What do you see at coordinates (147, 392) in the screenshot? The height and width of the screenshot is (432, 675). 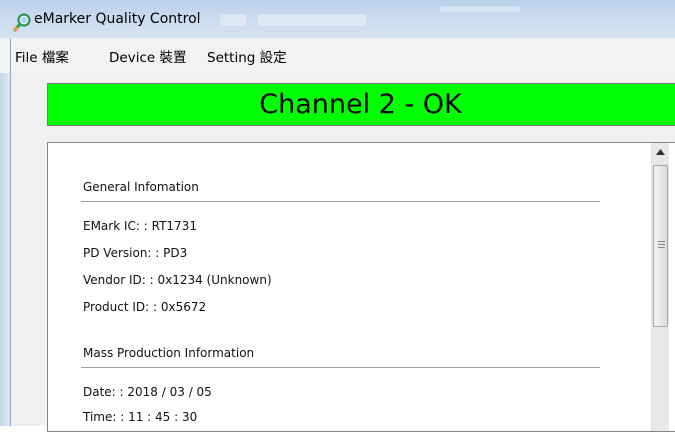 I see `date-field: Date: : 2018 / 03 / 05` at bounding box center [147, 392].